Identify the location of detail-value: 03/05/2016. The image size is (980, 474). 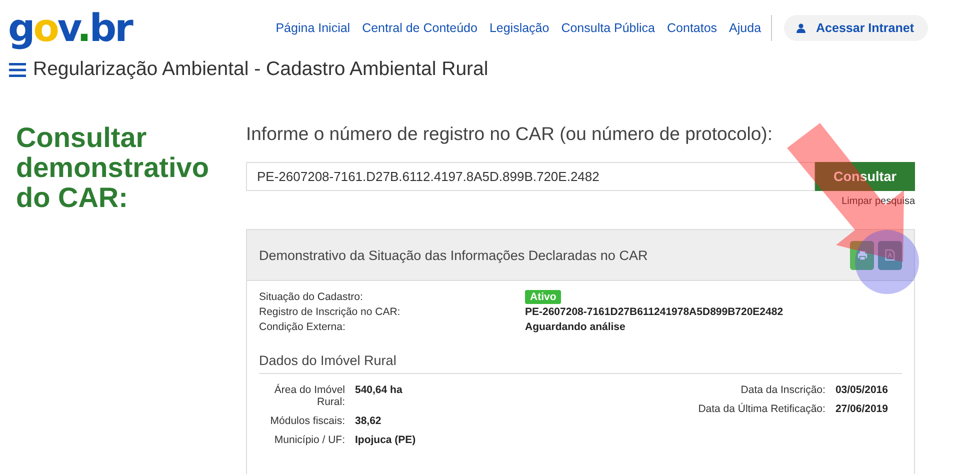
(861, 390).